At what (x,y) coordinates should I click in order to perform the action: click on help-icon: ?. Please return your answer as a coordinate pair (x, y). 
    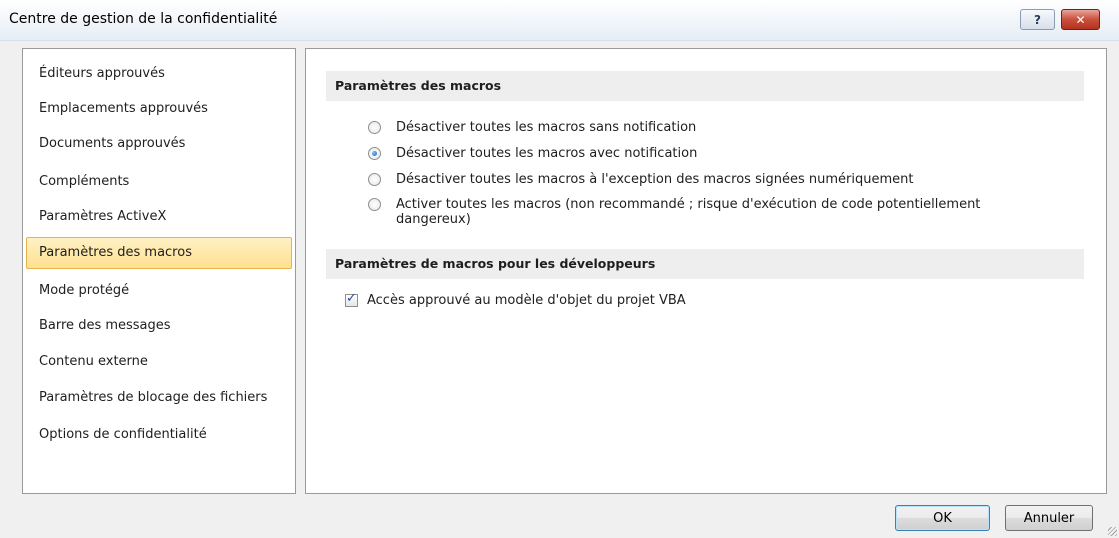
    Looking at the image, I should click on (1037, 19).